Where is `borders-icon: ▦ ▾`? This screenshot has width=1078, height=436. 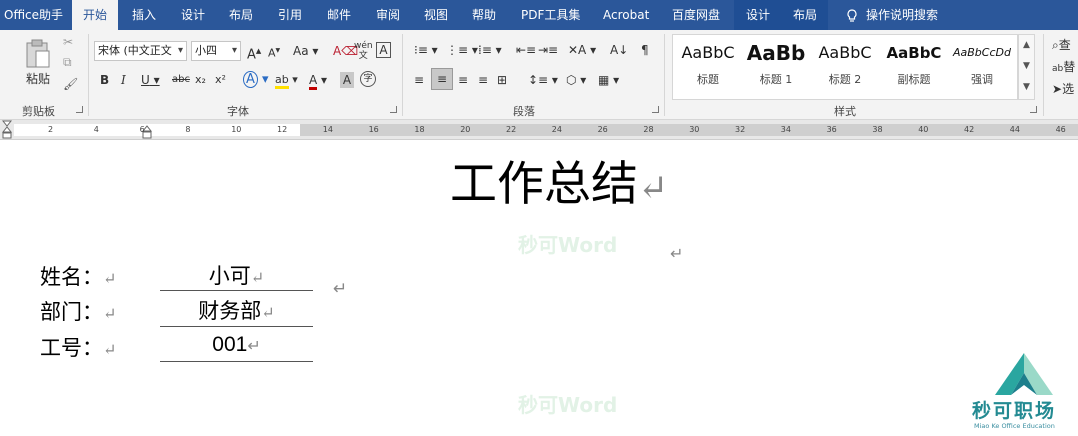
borders-icon: ▦ ▾ is located at coordinates (608, 80).